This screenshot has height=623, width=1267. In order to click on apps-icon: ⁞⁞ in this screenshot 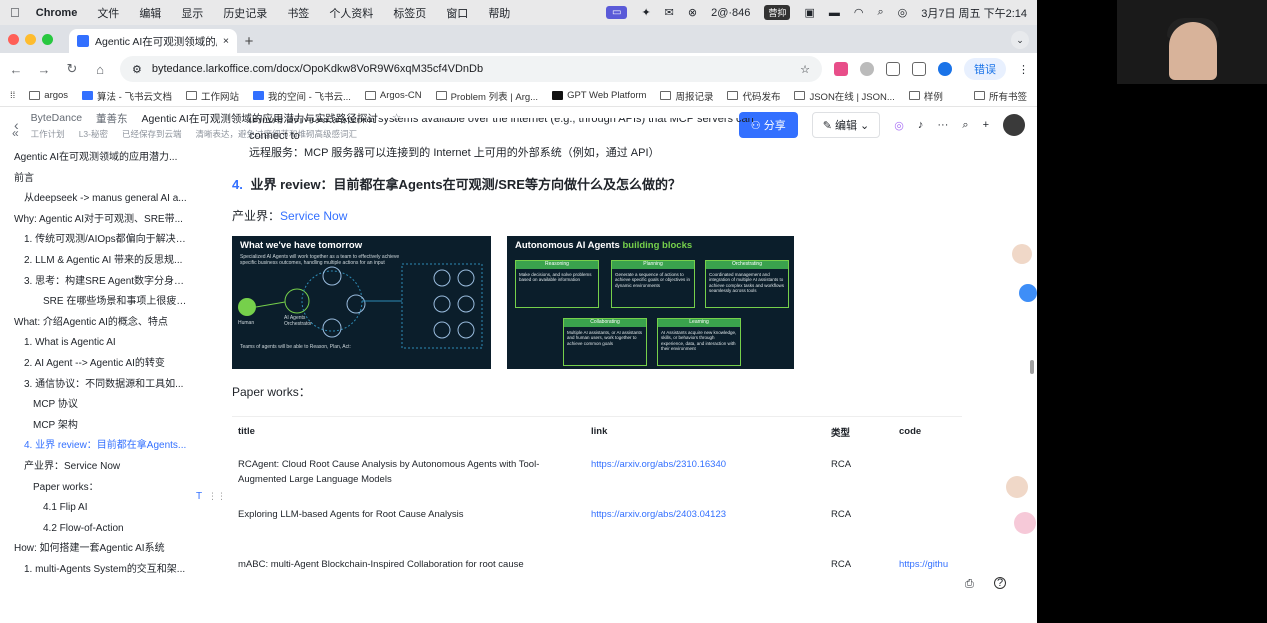, I will do `click(12, 95)`.